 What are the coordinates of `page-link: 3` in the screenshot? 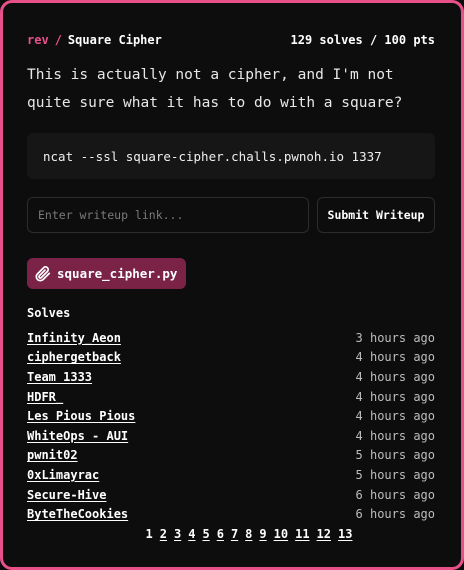 It's located at (177, 534).